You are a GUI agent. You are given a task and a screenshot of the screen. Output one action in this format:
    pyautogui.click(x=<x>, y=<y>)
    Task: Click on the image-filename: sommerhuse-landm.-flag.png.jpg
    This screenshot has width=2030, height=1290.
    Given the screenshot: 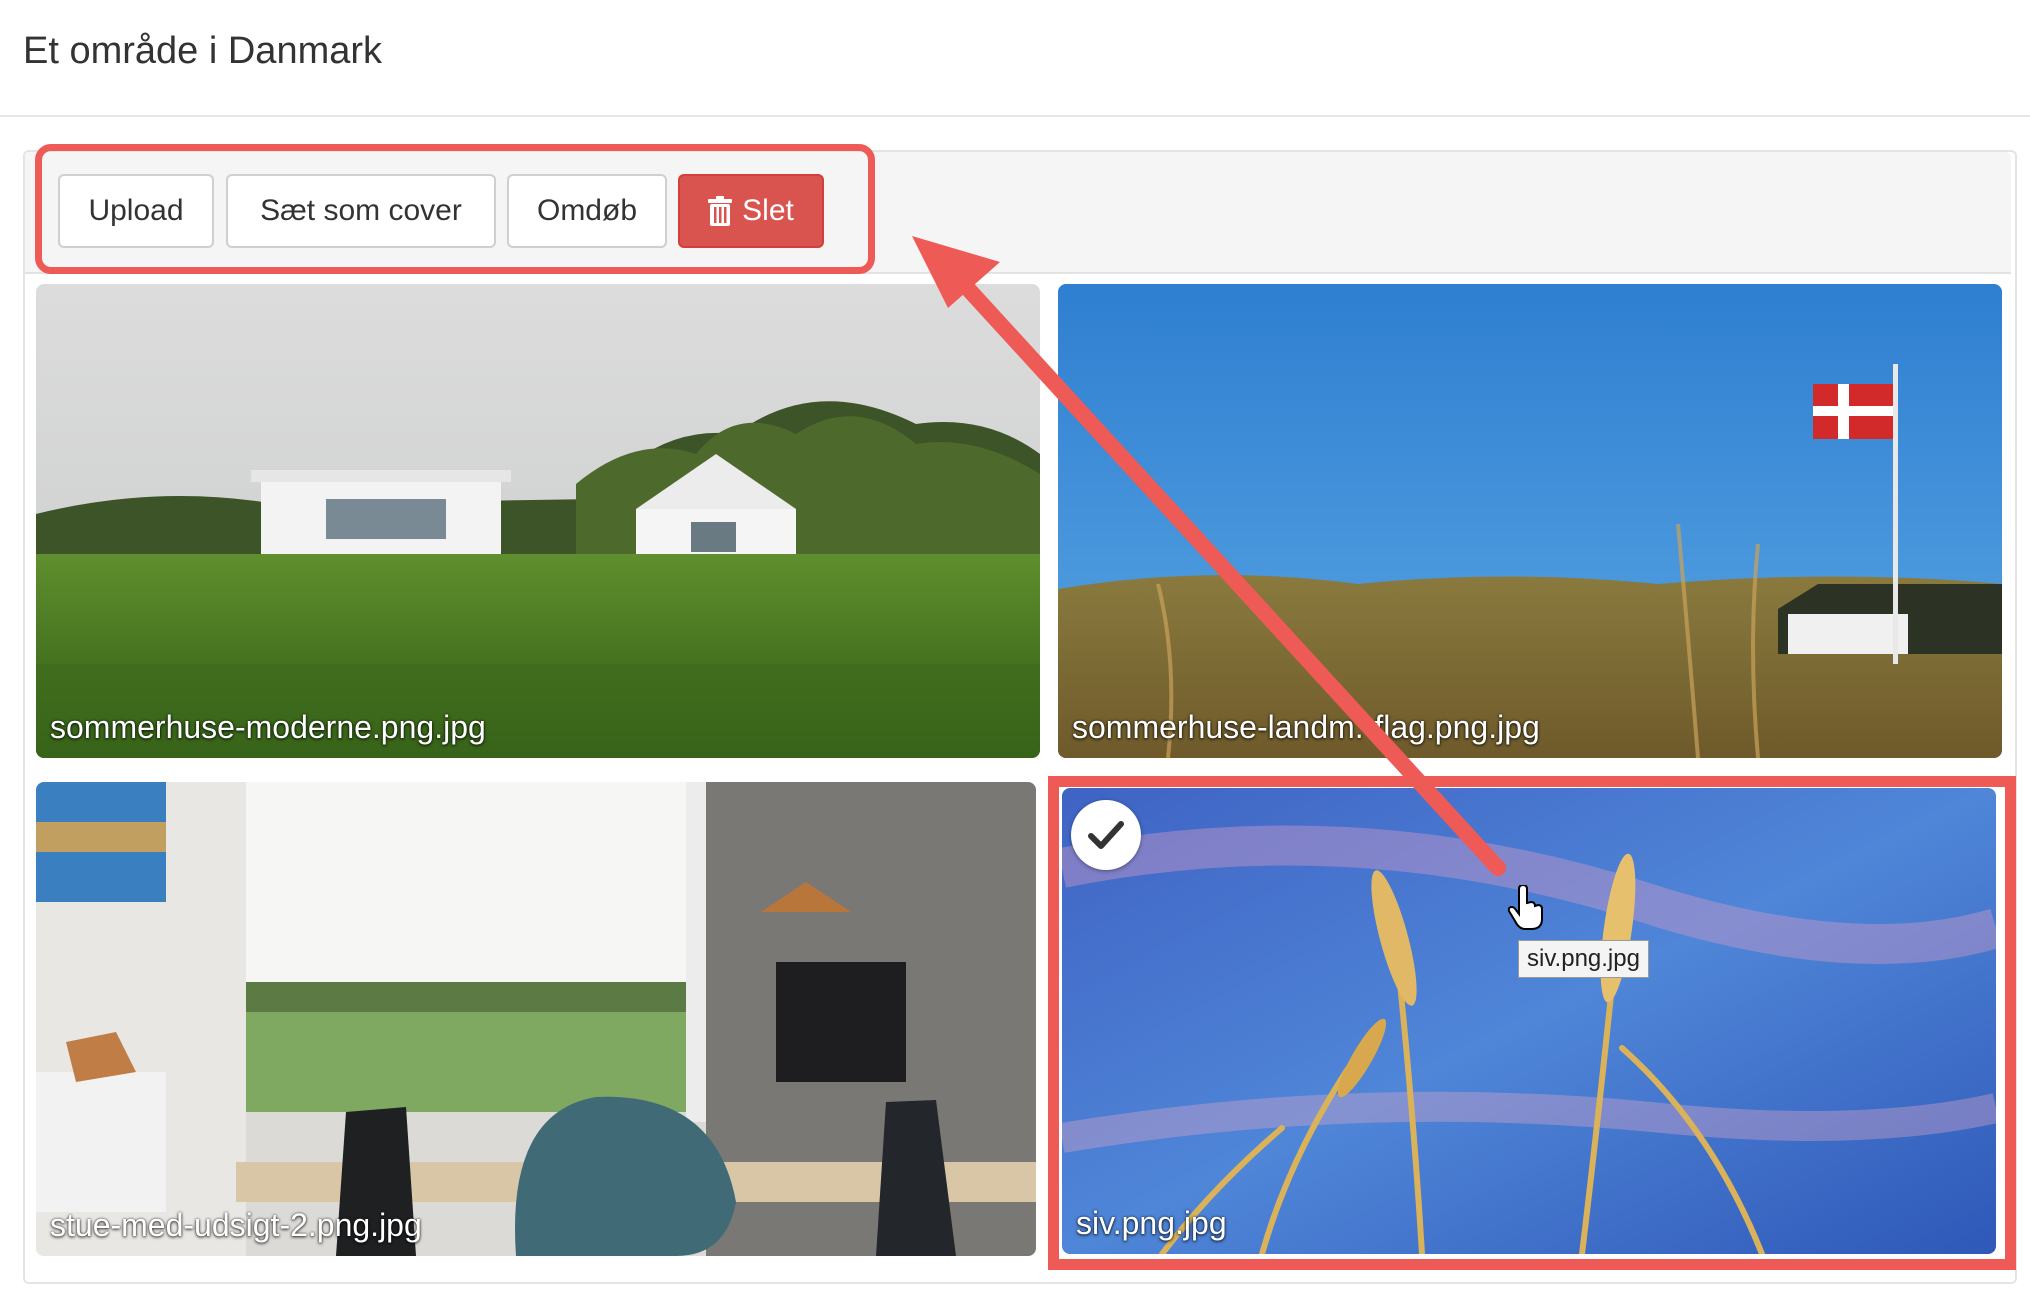 What is the action you would take?
    pyautogui.click(x=1306, y=727)
    